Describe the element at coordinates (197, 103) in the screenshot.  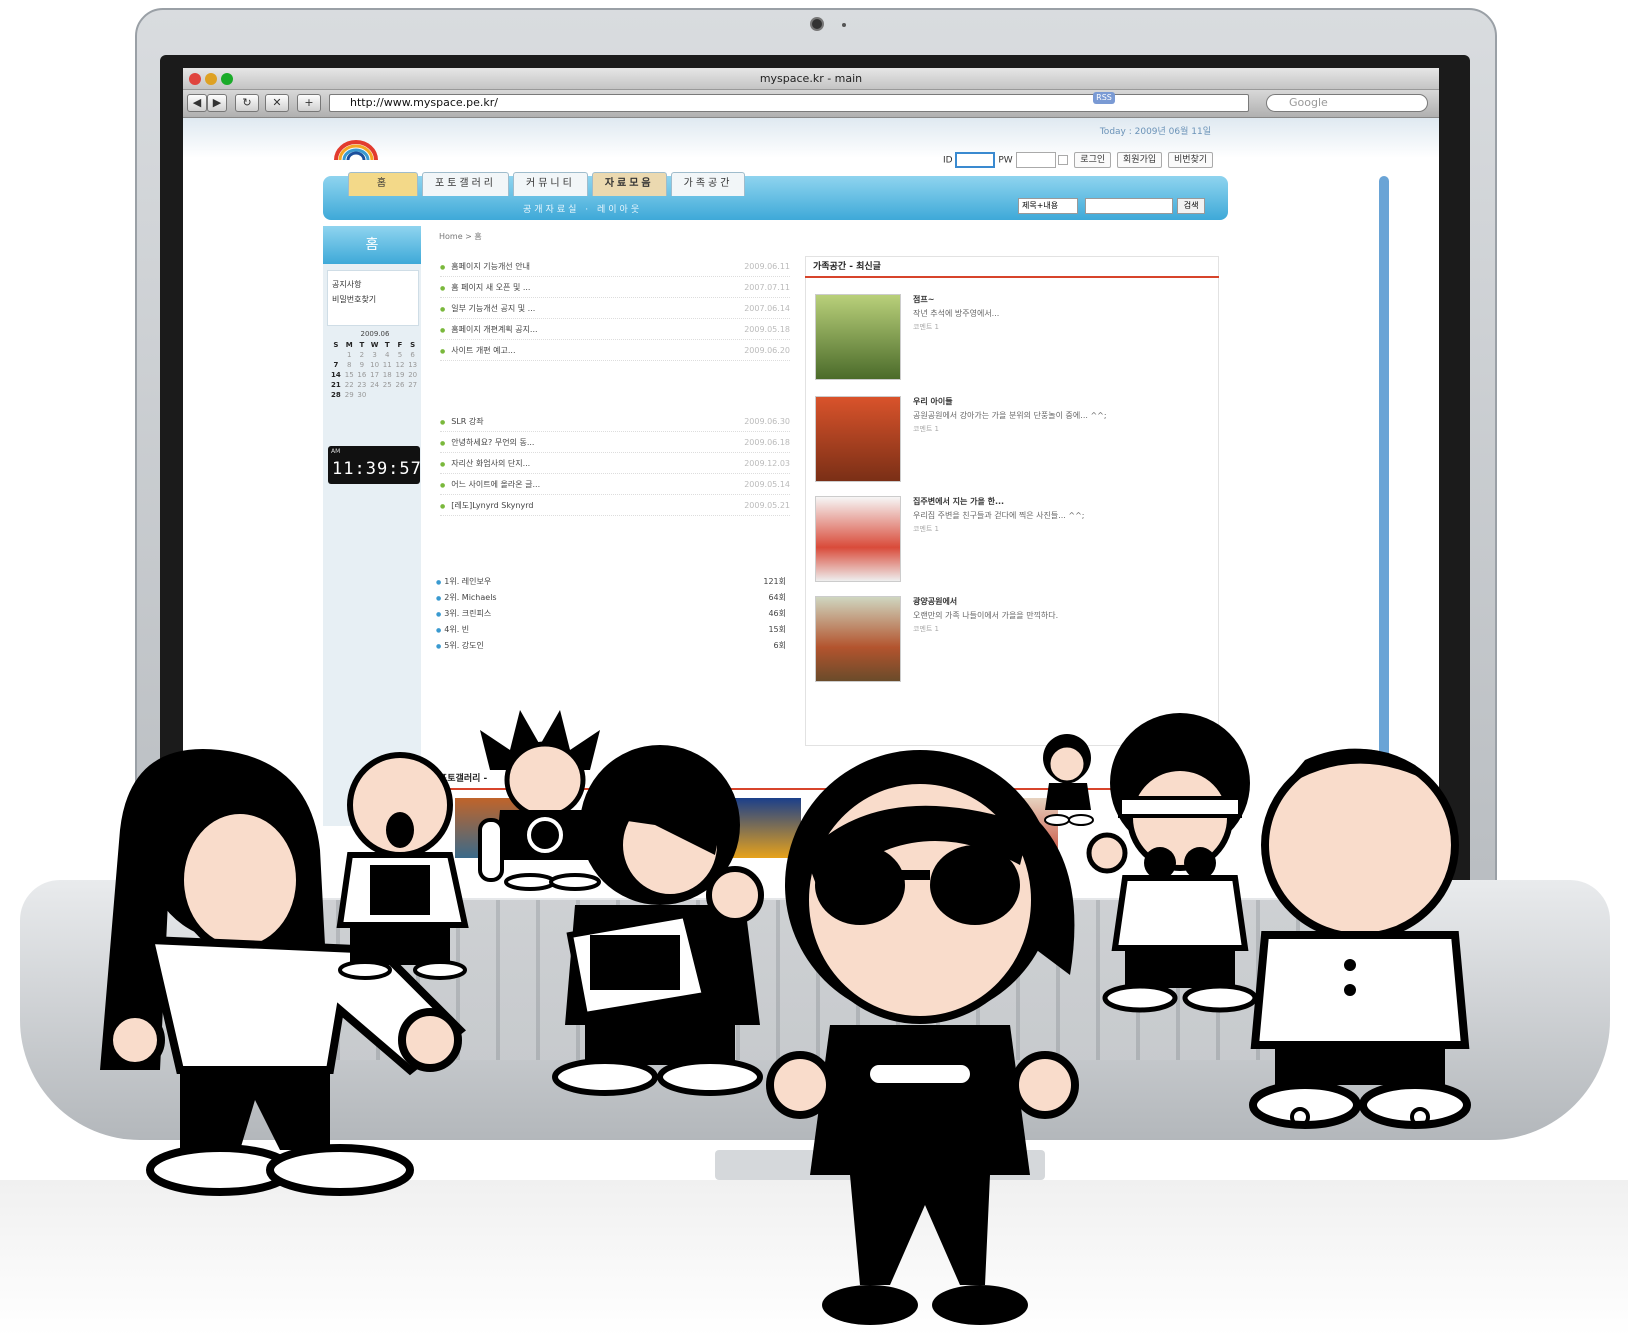
I see `back-icon: ◀` at that location.